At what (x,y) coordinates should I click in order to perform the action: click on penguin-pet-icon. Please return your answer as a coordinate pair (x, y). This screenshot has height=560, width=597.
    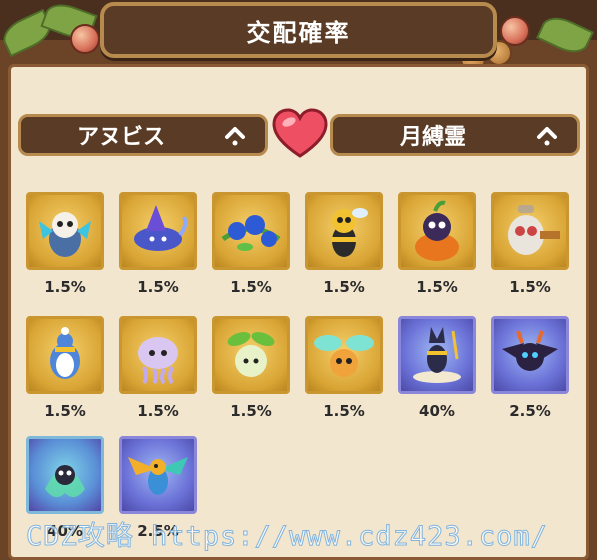
    Looking at the image, I should click on (65, 355).